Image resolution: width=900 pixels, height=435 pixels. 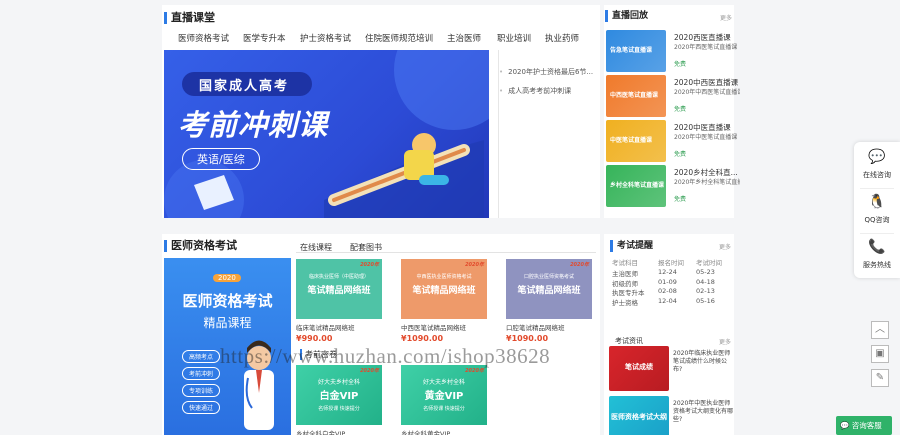 I want to click on news-item-text: 2020年临床执业医师笔试成绩什么时候公布?, so click(x=704, y=362).